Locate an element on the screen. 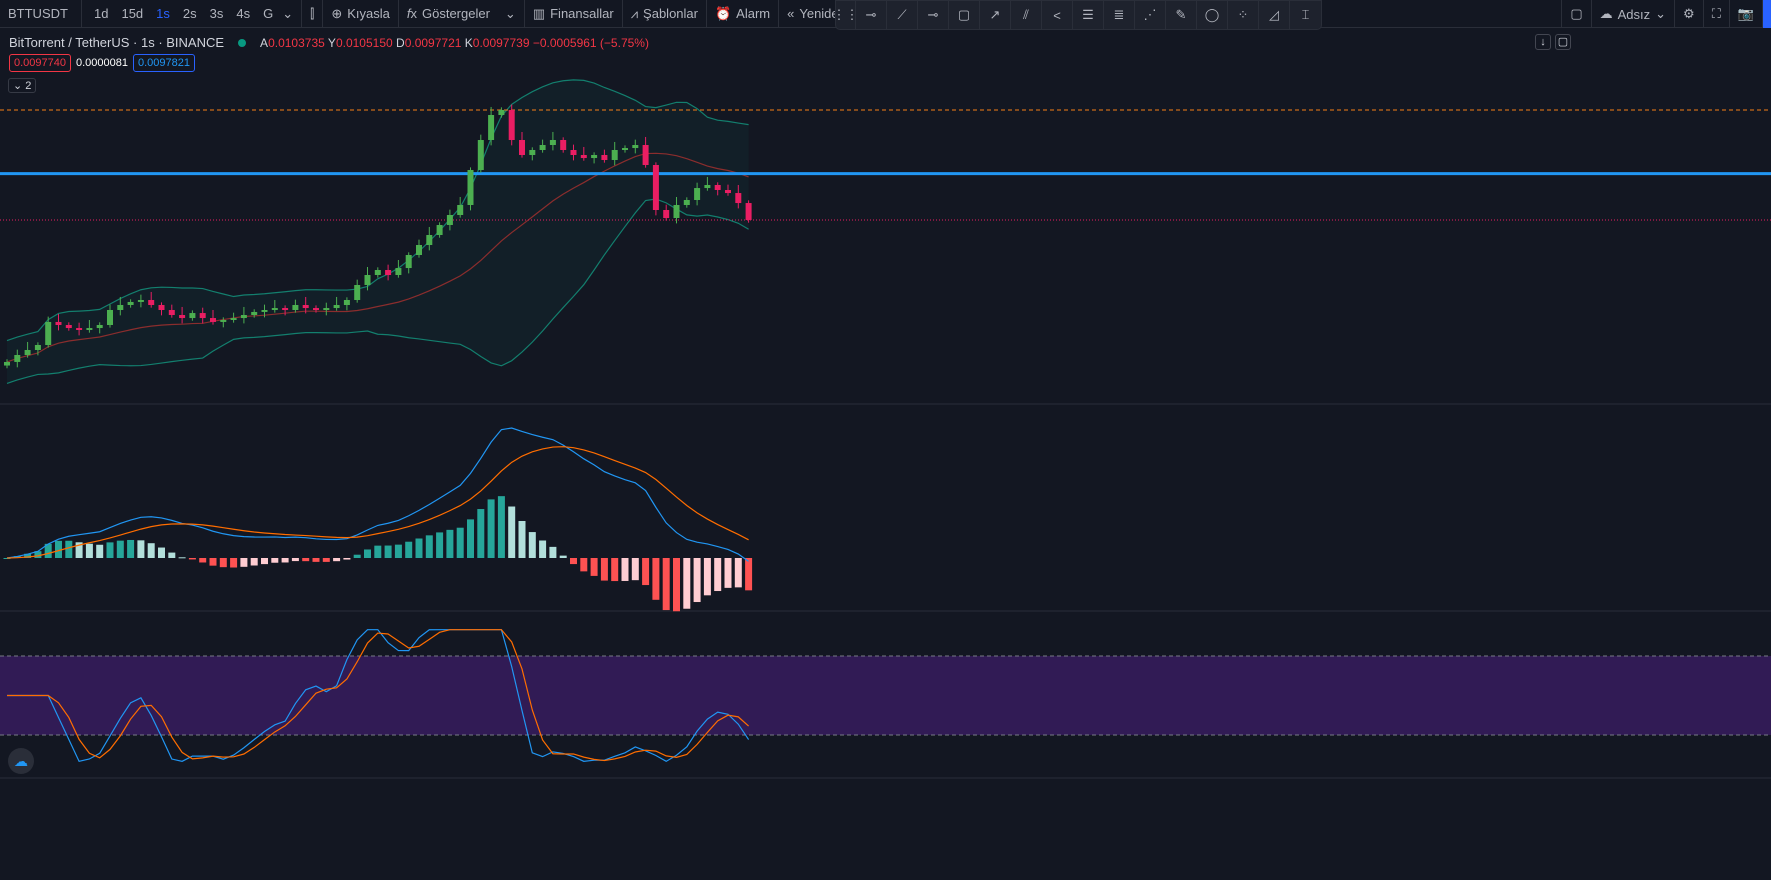 The height and width of the screenshot is (880, 1771). indicators-collapse-button: ⌄ 2 is located at coordinates (22, 85).